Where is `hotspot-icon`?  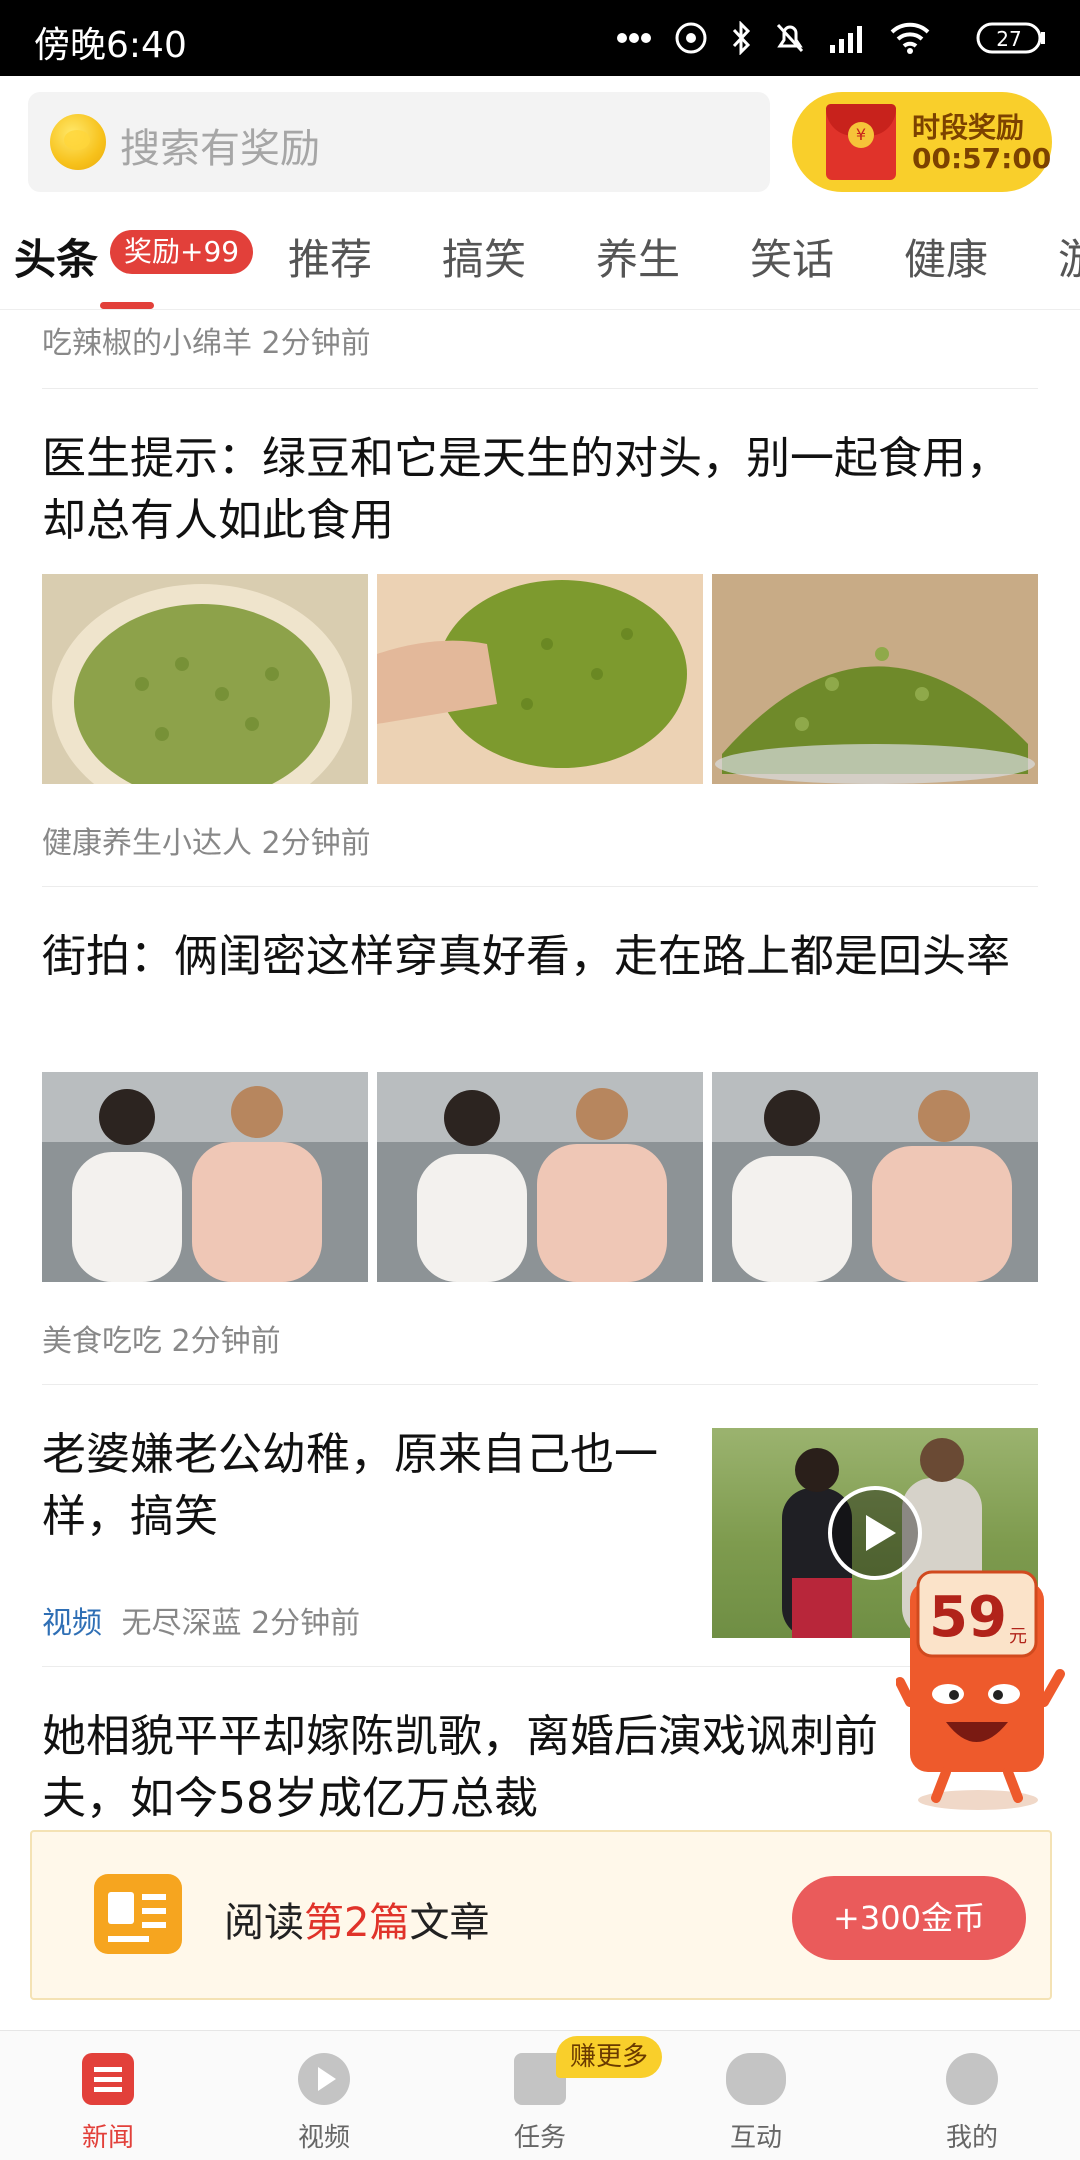
hotspot-icon is located at coordinates (691, 38).